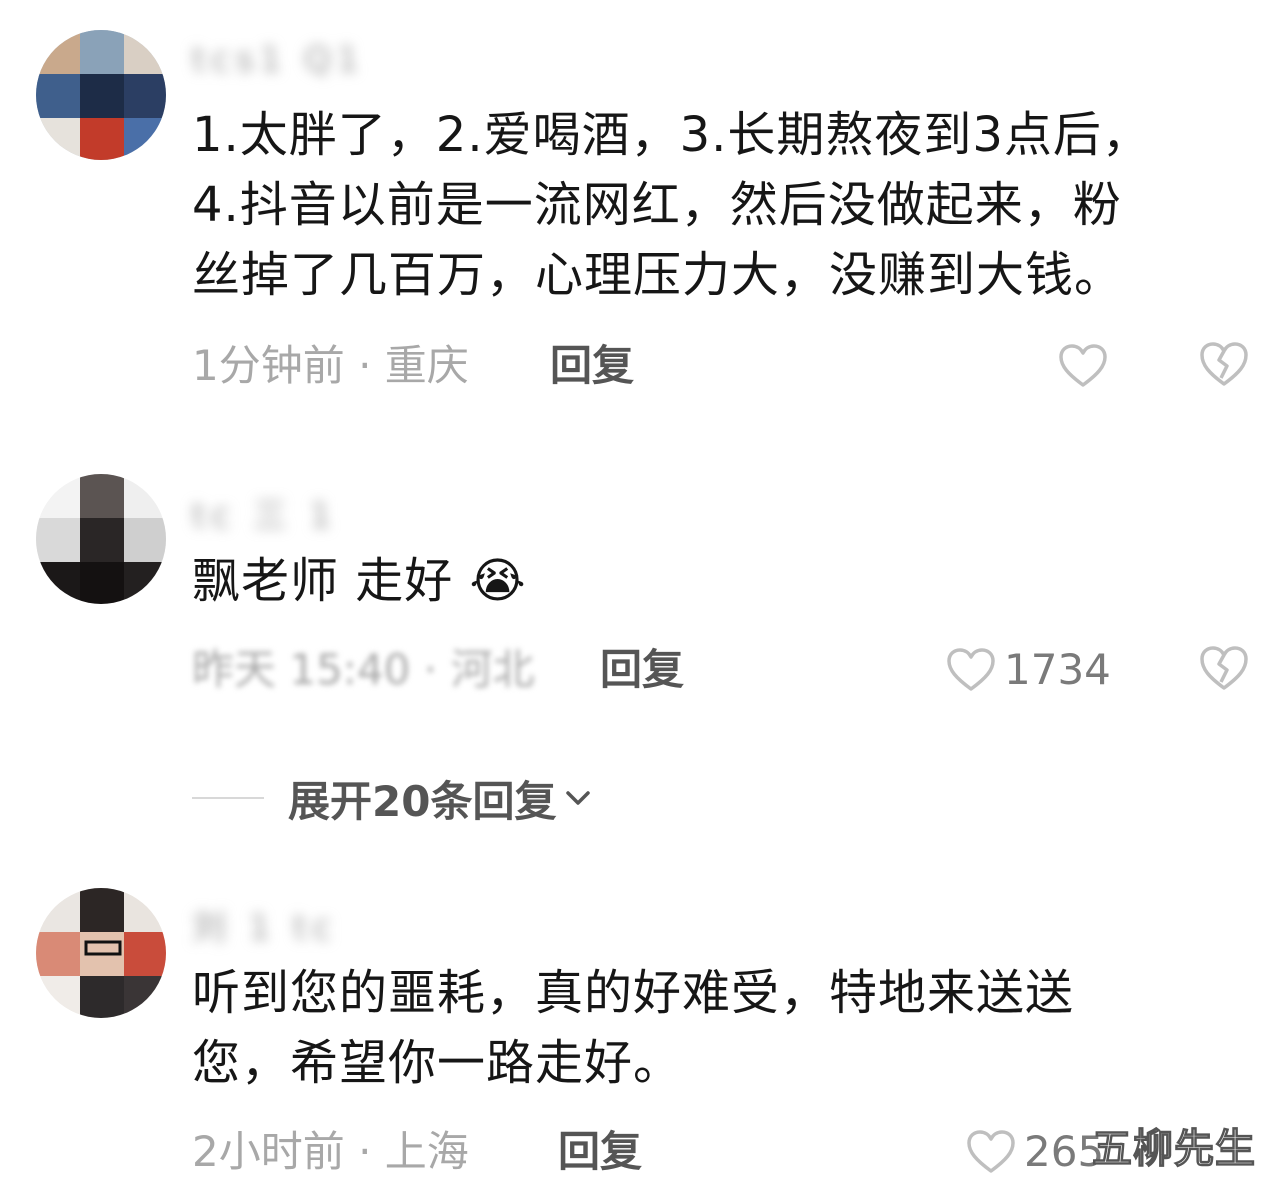  I want to click on time-location: 1分钟前 · 重庆, so click(330, 365).